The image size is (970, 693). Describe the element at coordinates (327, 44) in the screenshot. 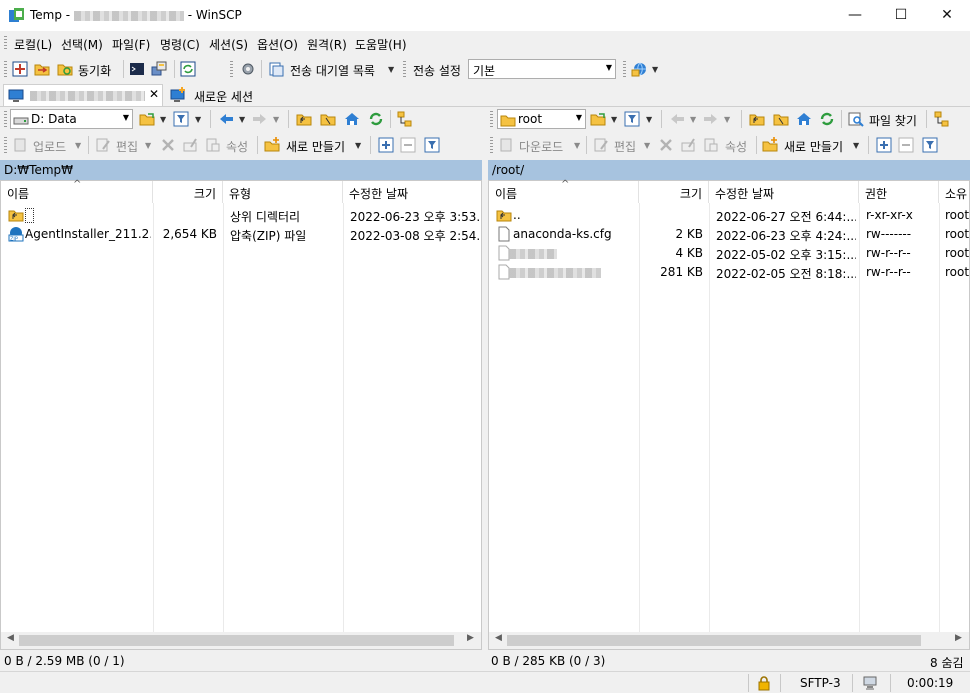

I see `menu-remote: 원격(R)` at that location.